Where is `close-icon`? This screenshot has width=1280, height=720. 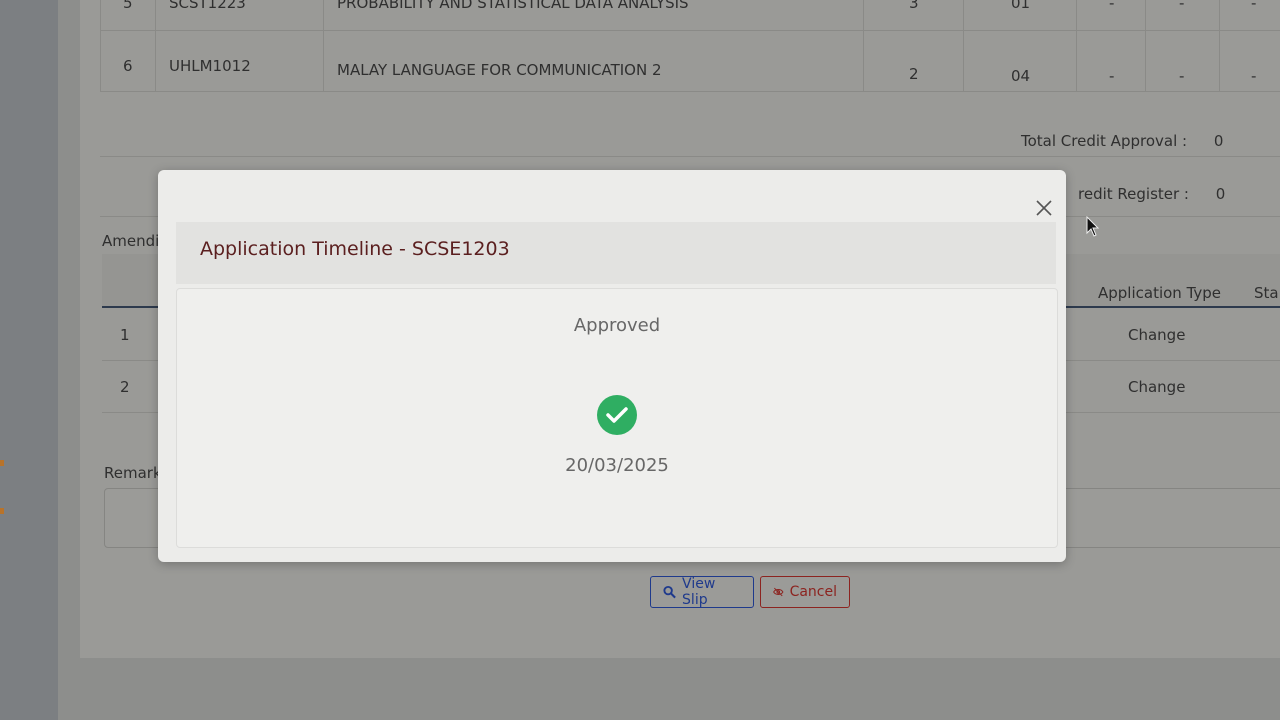
close-icon is located at coordinates (1044, 208).